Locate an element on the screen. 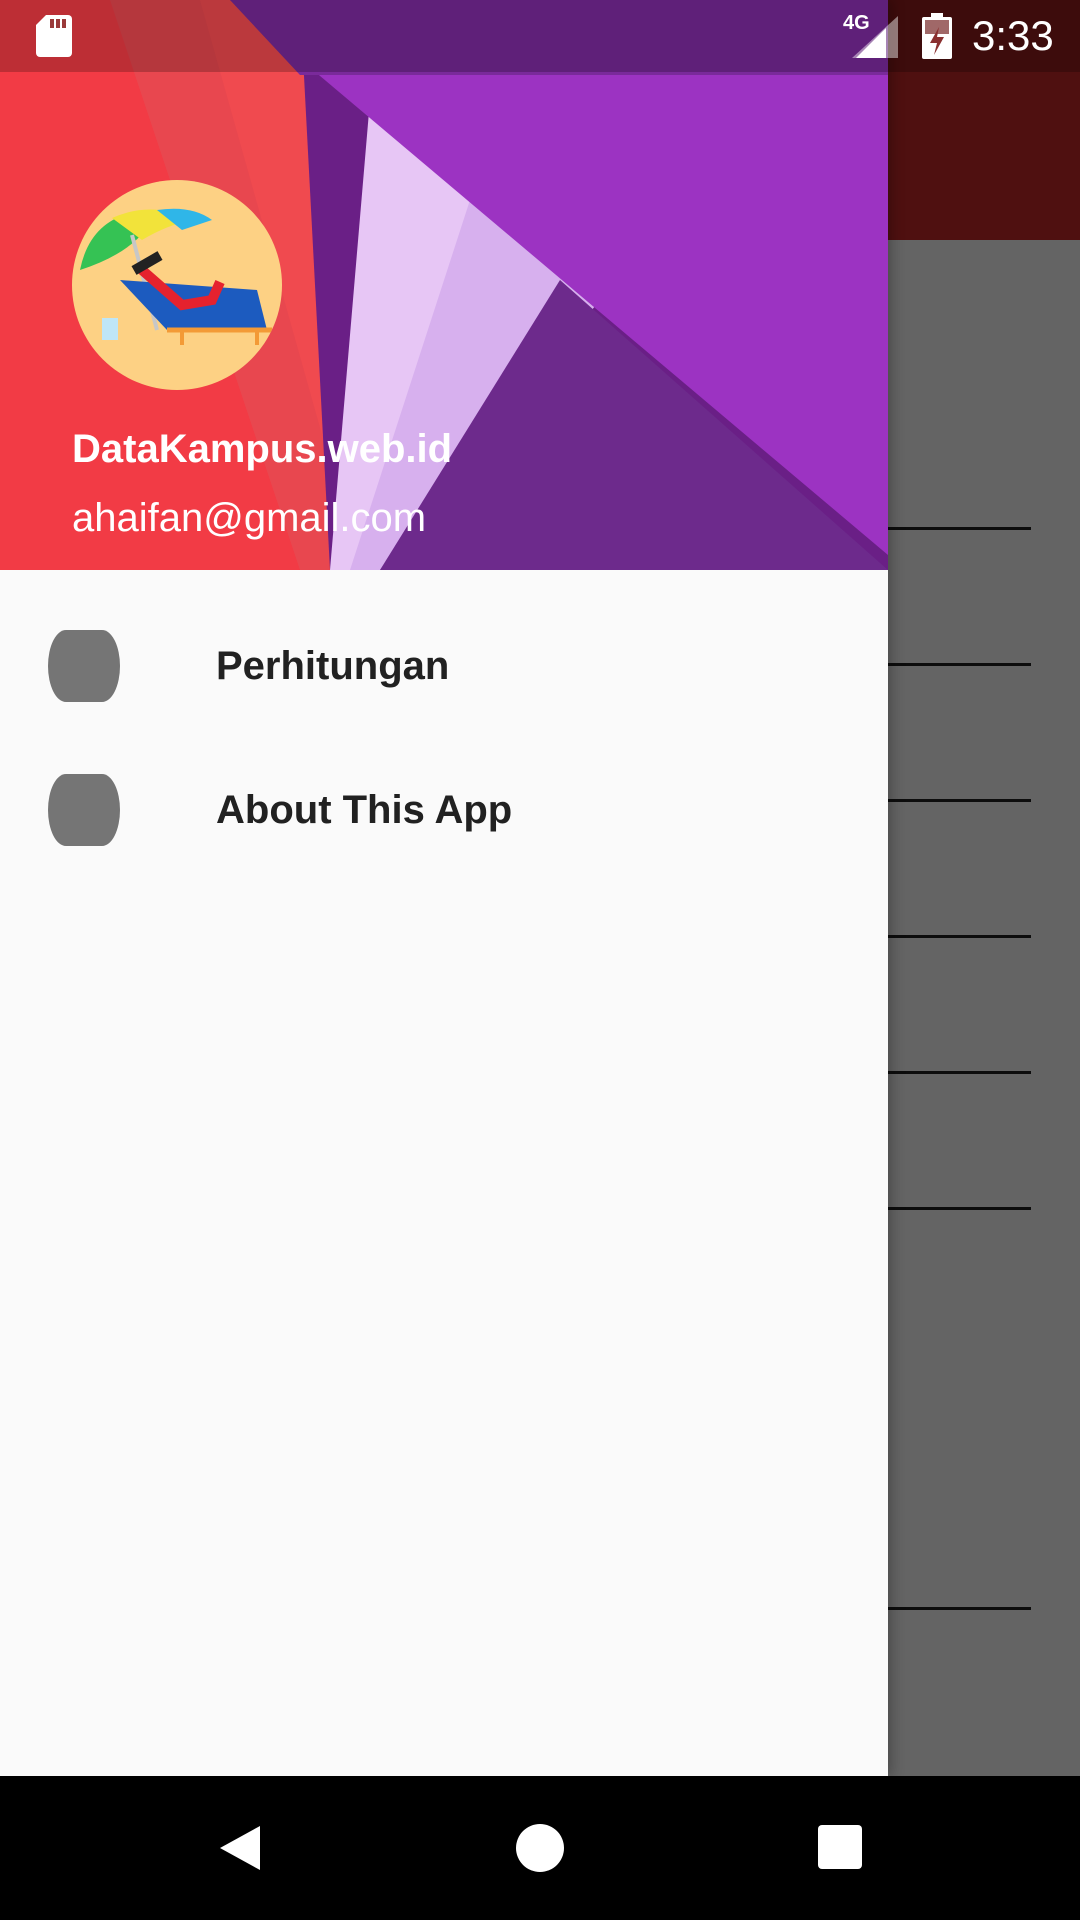 The height and width of the screenshot is (1920, 1080). back-icon is located at coordinates (240, 1848).